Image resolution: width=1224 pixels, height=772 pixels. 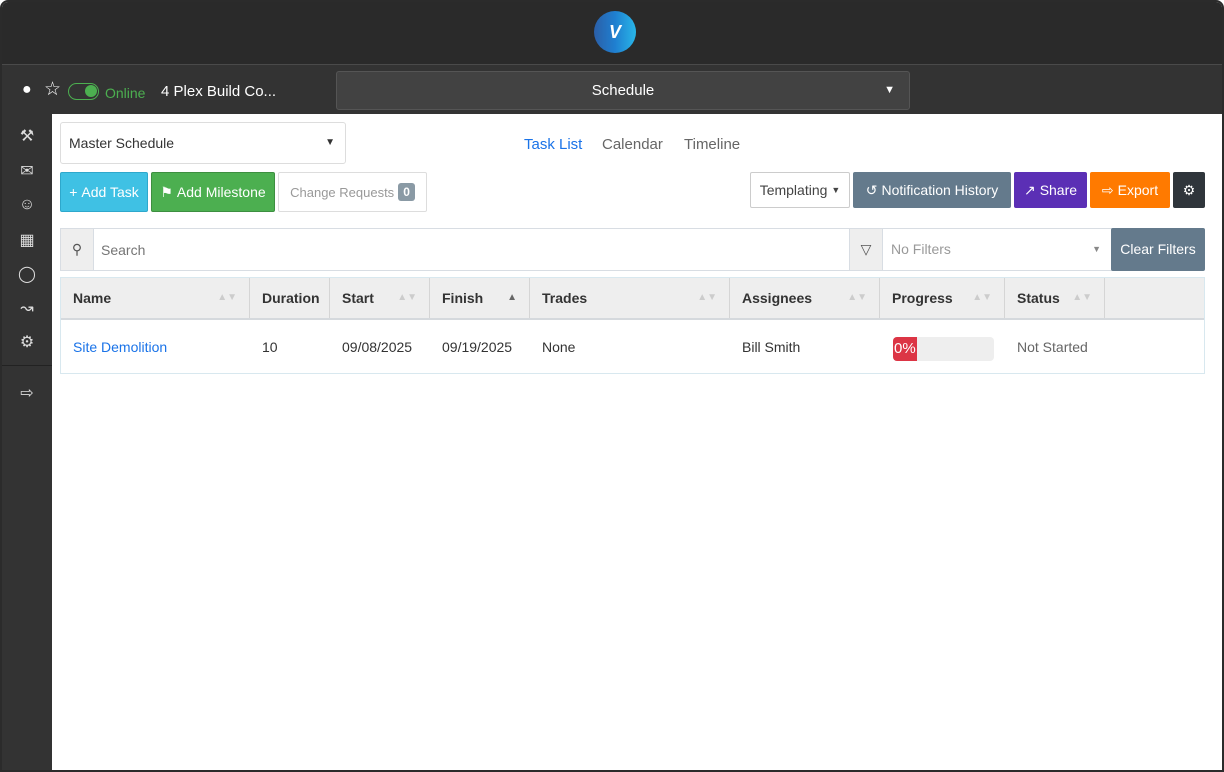 What do you see at coordinates (1107, 189) in the screenshot?
I see `export-icon: ⇨` at bounding box center [1107, 189].